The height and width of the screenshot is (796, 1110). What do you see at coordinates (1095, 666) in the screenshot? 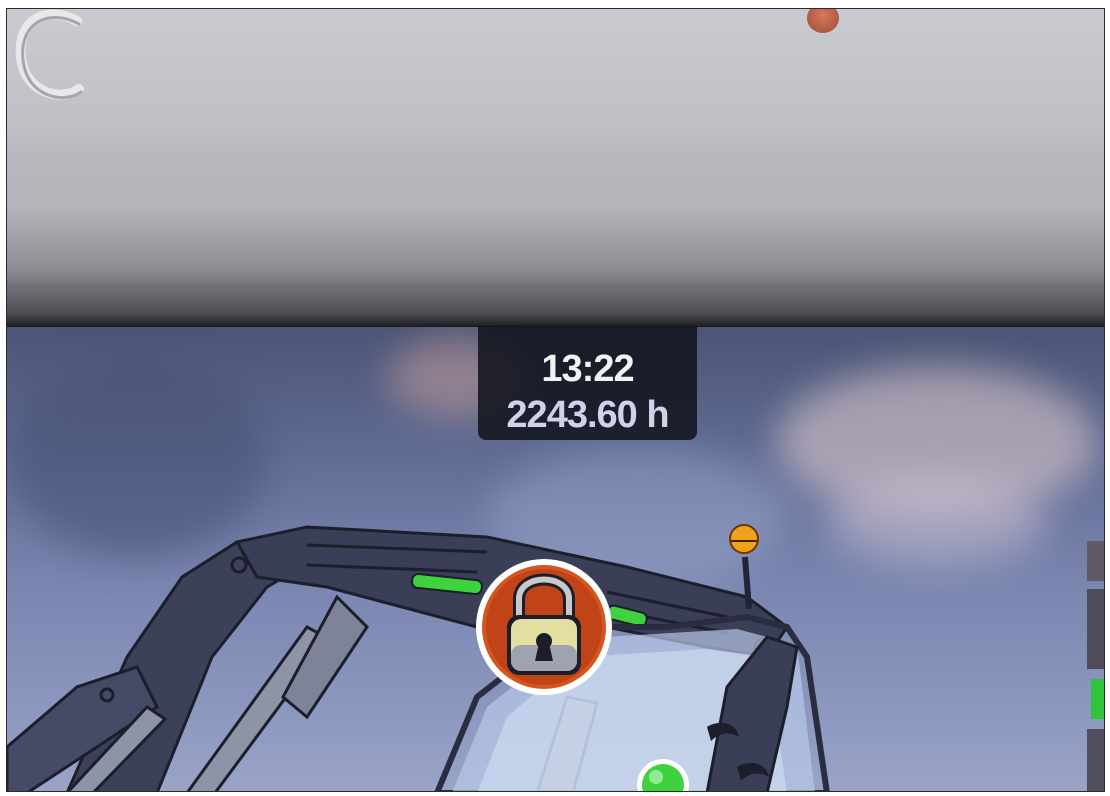
I see `right-edge-controls` at bounding box center [1095, 666].